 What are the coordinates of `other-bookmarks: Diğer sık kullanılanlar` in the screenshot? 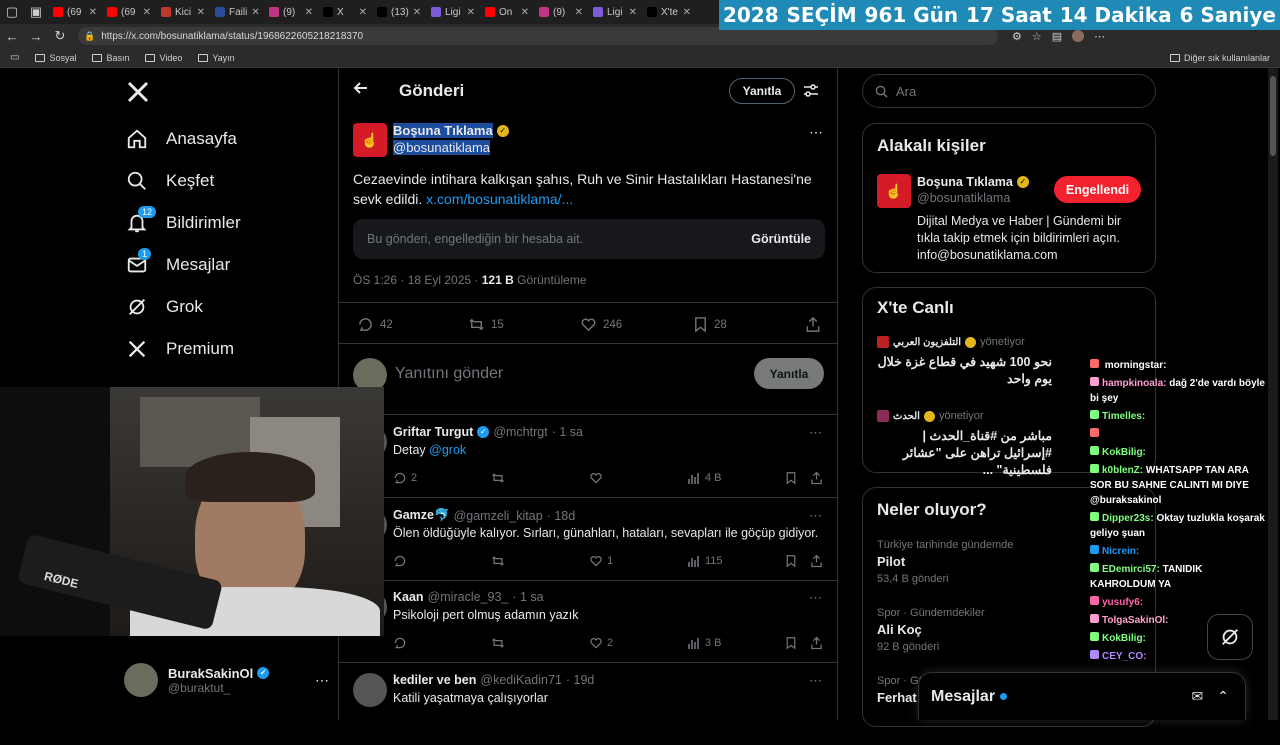 It's located at (1219, 58).